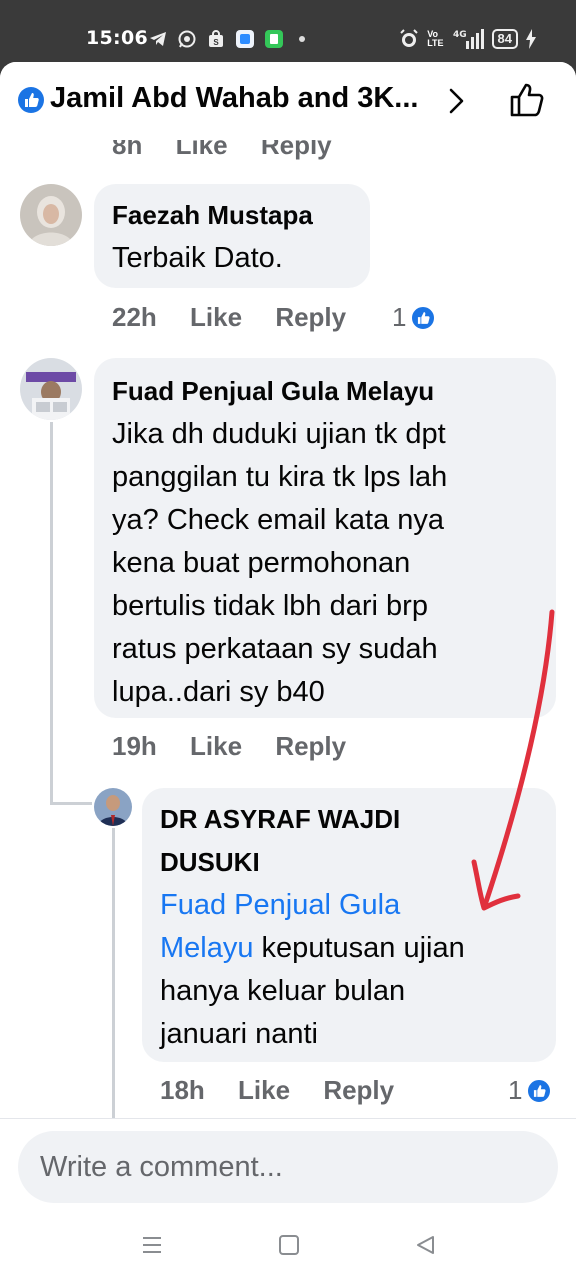 Image resolution: width=576 pixels, height=1280 pixels. What do you see at coordinates (226, 39) in the screenshot?
I see `notification-icons: S` at bounding box center [226, 39].